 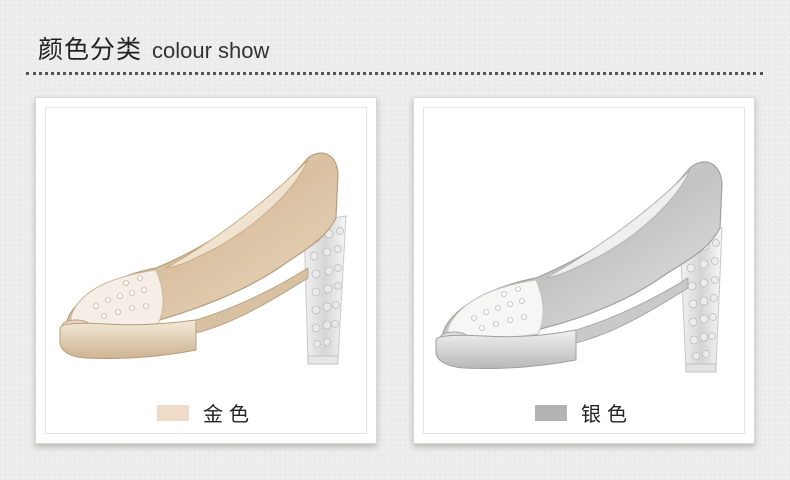 I want to click on section-title-cn: 颜色分类, so click(x=90, y=49).